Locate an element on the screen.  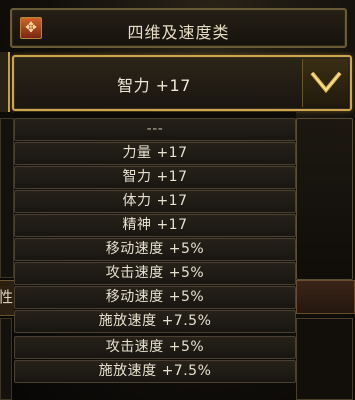
left-side-panel is located at coordinates (7, 198).